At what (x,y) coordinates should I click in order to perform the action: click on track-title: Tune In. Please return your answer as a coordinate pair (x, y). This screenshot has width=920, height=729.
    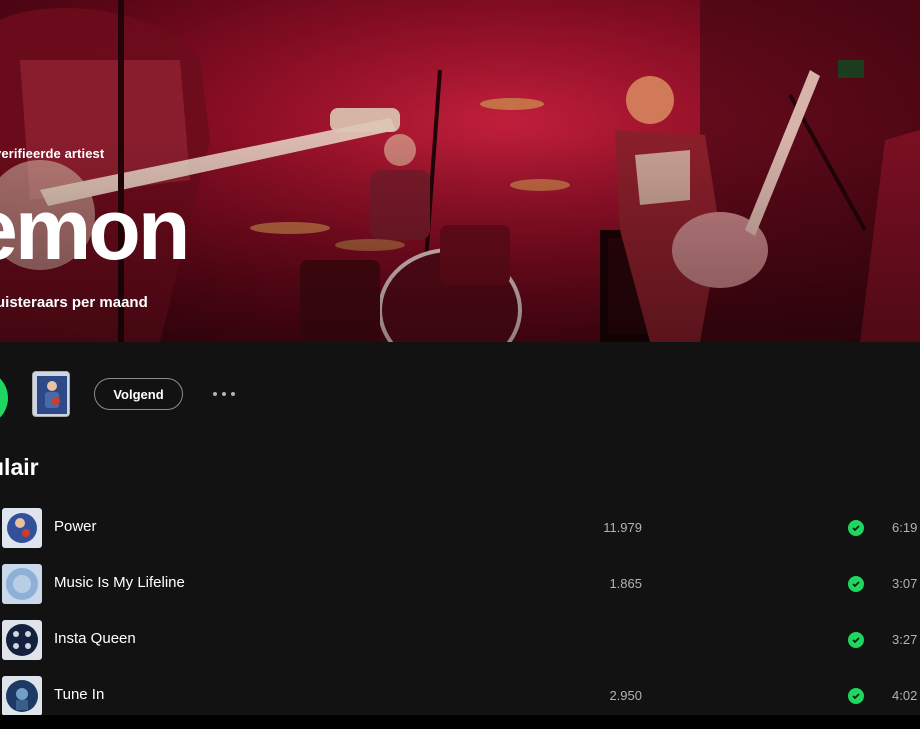
    Looking at the image, I should click on (79, 694).